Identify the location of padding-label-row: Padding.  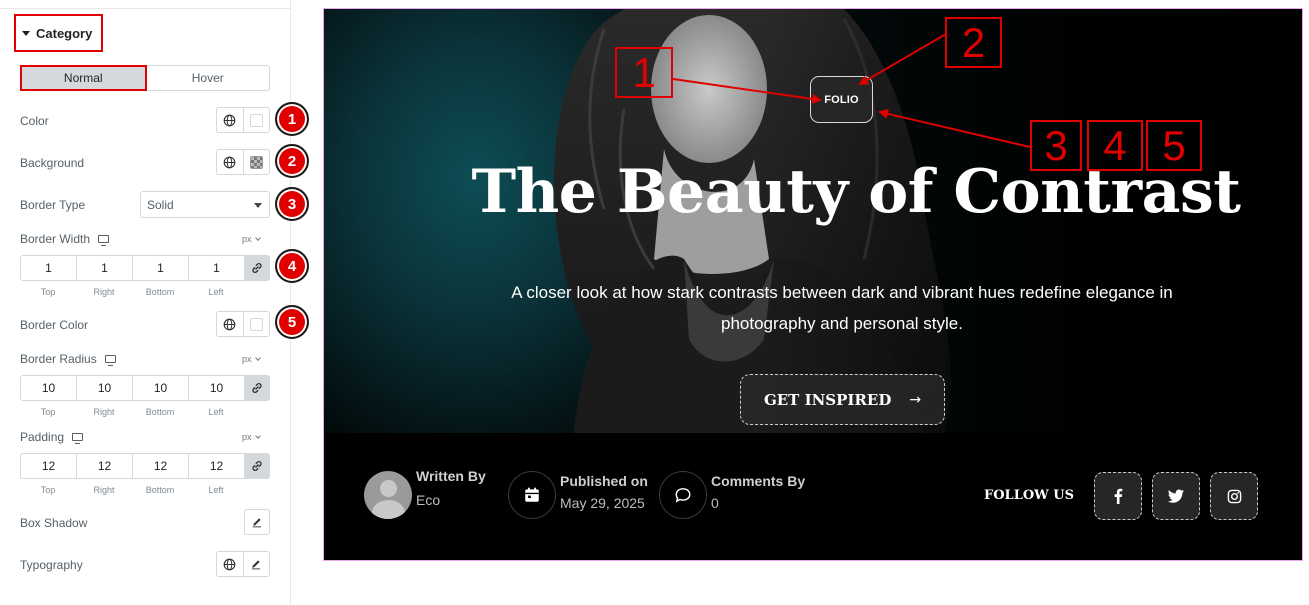
(52, 437).